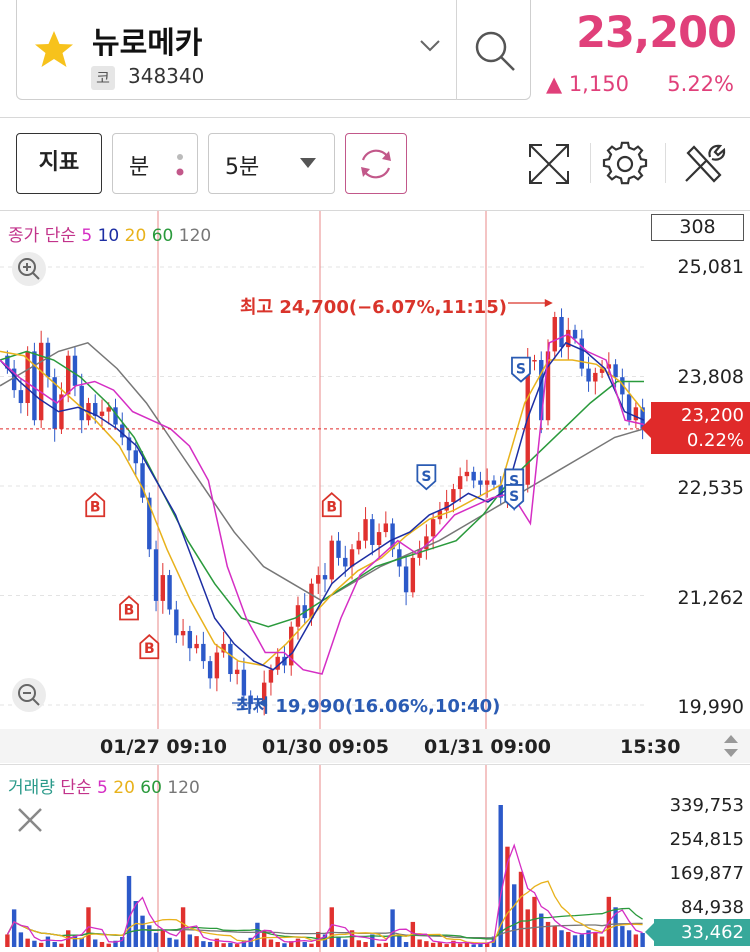 Image resolution: width=750 pixels, height=952 pixels. Describe the element at coordinates (375, 117) in the screenshot. I see `divider` at that location.